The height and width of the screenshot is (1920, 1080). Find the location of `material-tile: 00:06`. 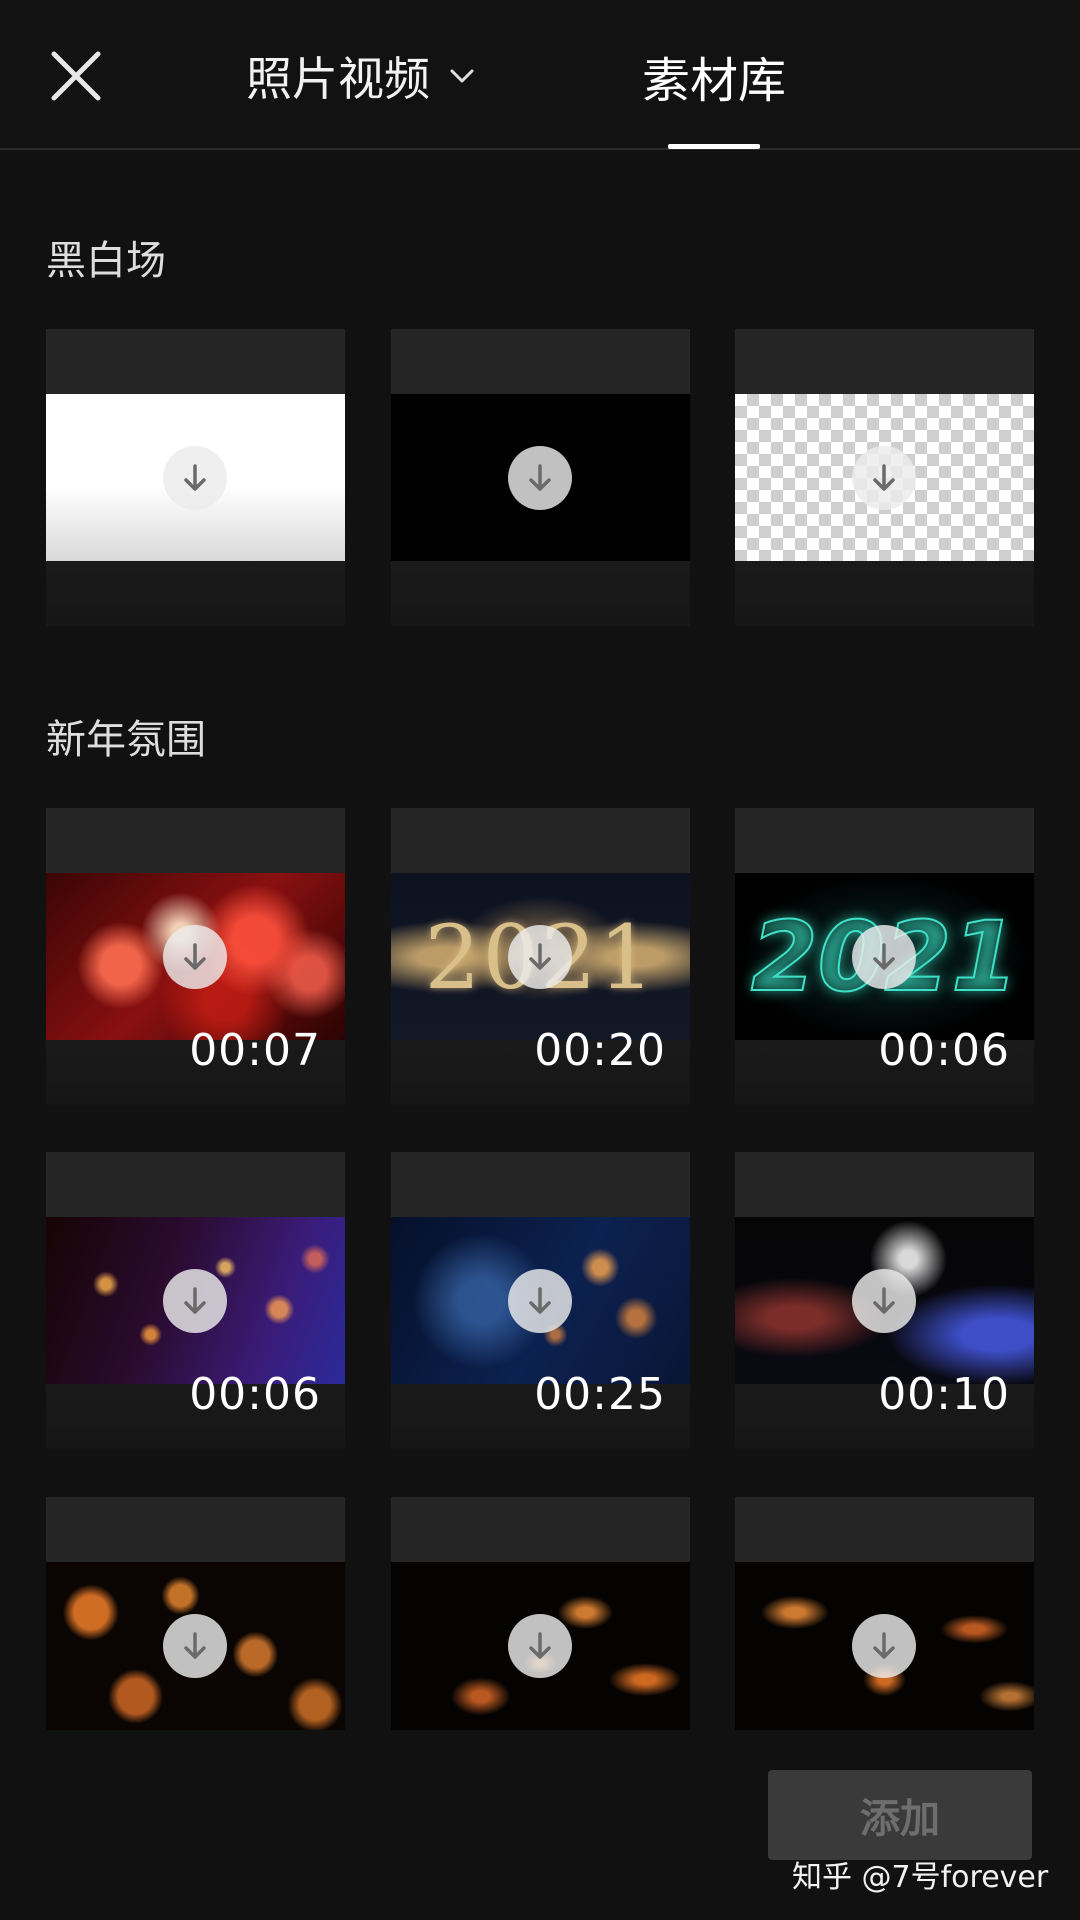

material-tile: 00:06 is located at coordinates (195, 1300).